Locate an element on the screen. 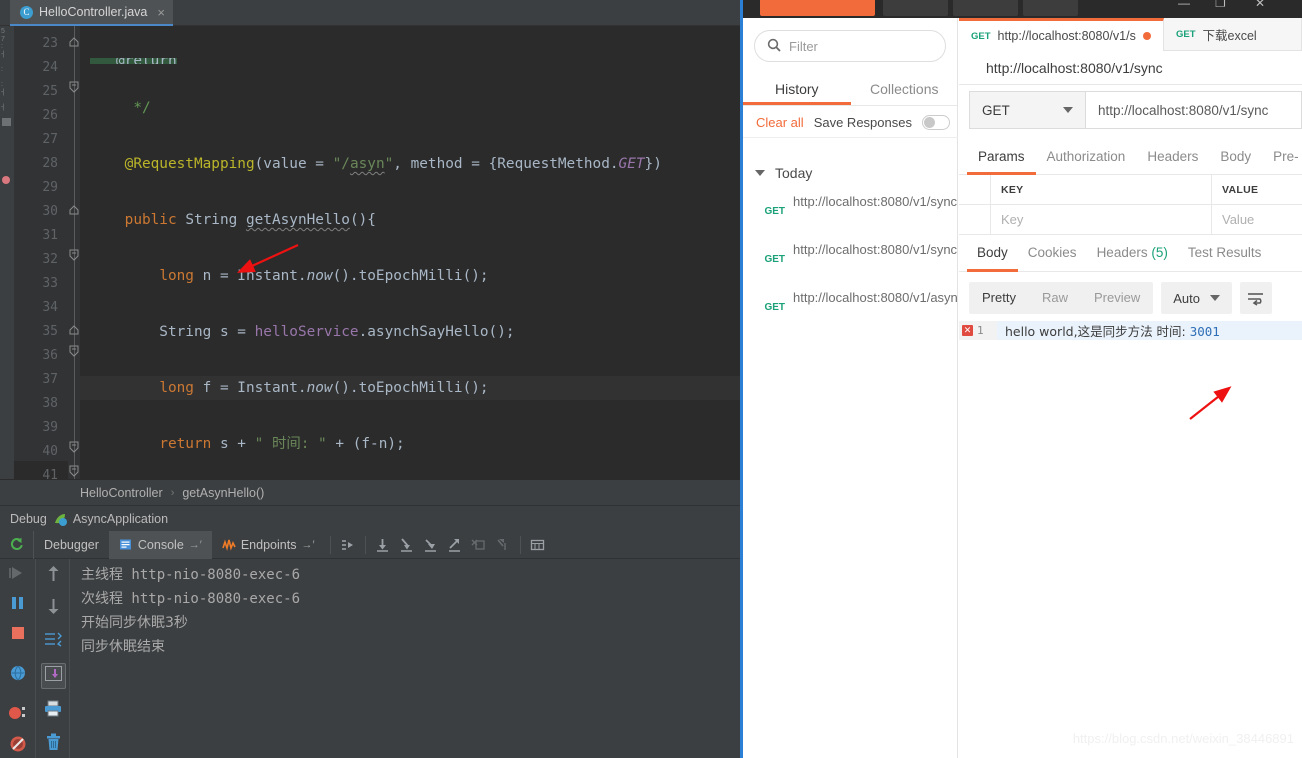  code-line: public String getAsynHello(){ is located at coordinates (233, 220).